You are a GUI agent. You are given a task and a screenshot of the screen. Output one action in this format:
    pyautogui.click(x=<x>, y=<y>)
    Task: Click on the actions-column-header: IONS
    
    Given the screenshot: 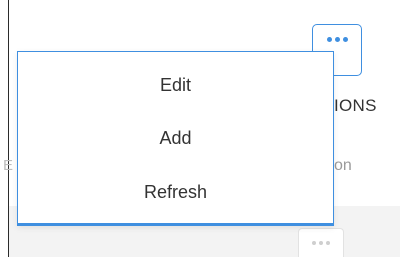 What is the action you would take?
    pyautogui.click(x=355, y=105)
    